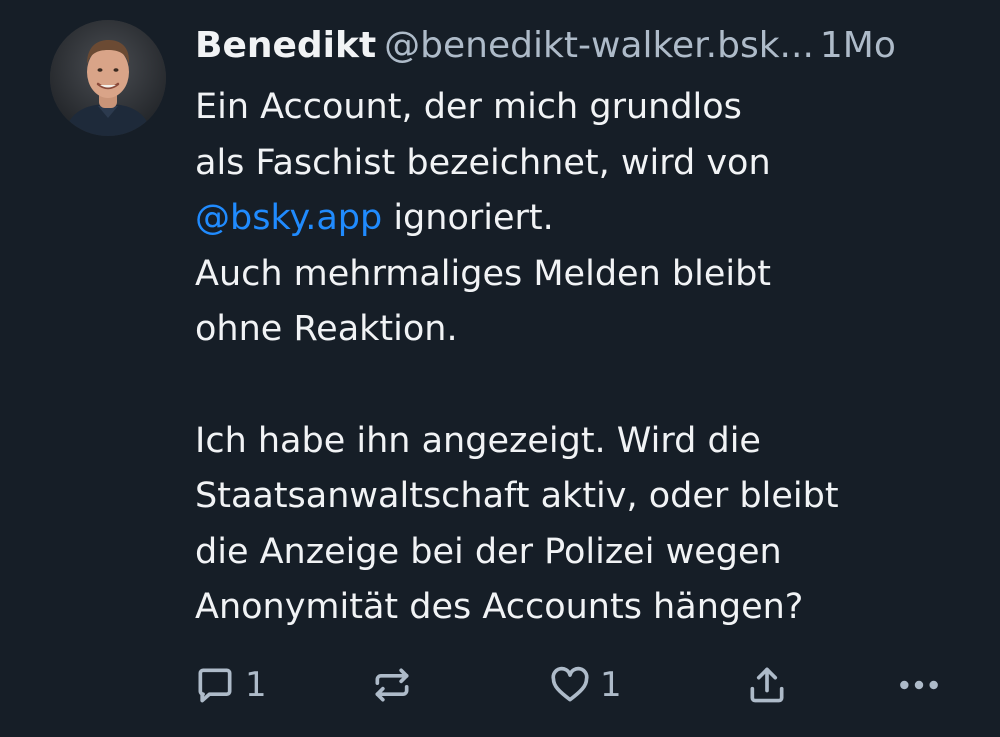 The image size is (1000, 737). I want to click on author-display-name: Benedikt, so click(285, 45).